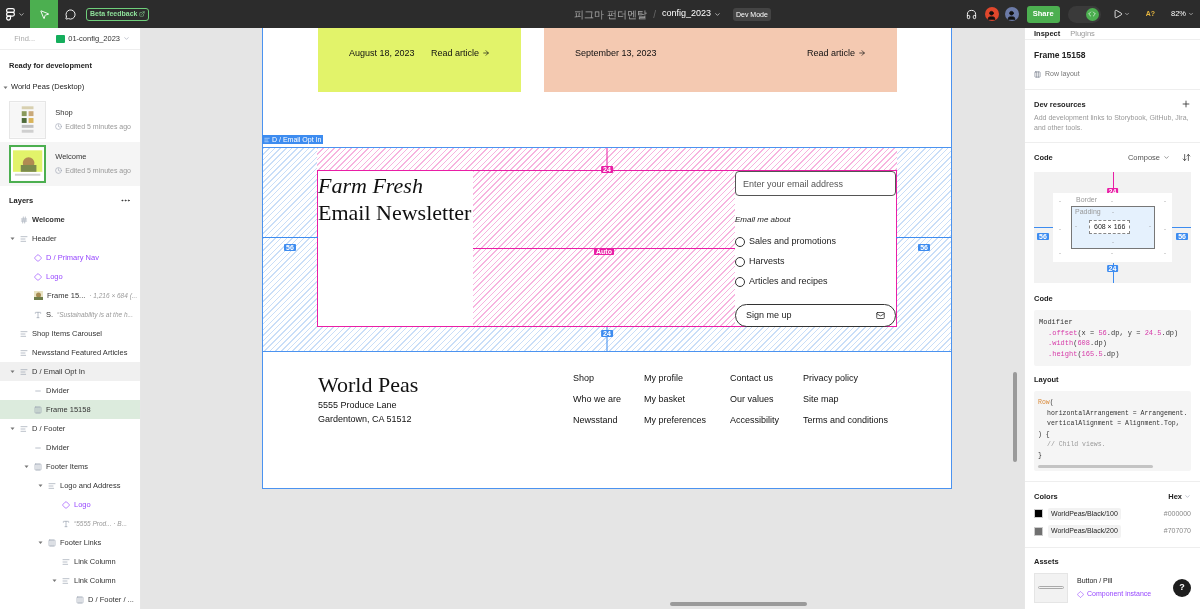  What do you see at coordinates (10, 14) in the screenshot?
I see `figma-logo-icon` at bounding box center [10, 14].